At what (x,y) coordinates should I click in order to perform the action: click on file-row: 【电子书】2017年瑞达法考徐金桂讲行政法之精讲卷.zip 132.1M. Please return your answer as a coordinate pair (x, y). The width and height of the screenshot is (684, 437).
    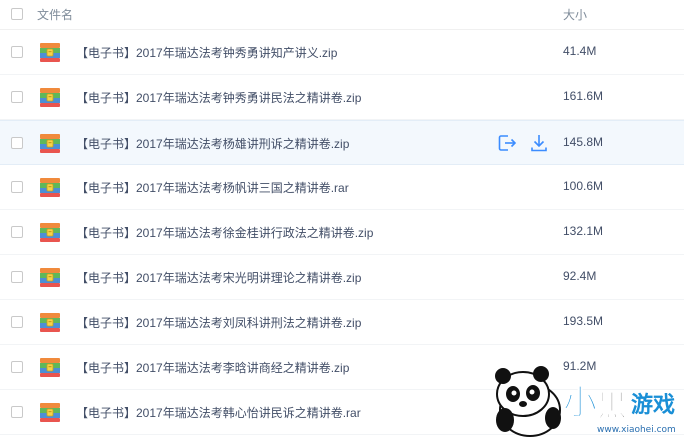
    Looking at the image, I should click on (342, 232).